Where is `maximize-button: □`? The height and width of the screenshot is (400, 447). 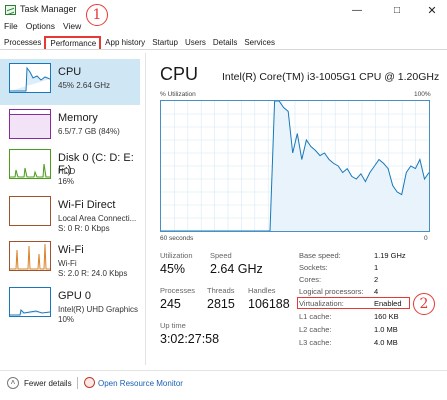 maximize-button: □ is located at coordinates (397, 10).